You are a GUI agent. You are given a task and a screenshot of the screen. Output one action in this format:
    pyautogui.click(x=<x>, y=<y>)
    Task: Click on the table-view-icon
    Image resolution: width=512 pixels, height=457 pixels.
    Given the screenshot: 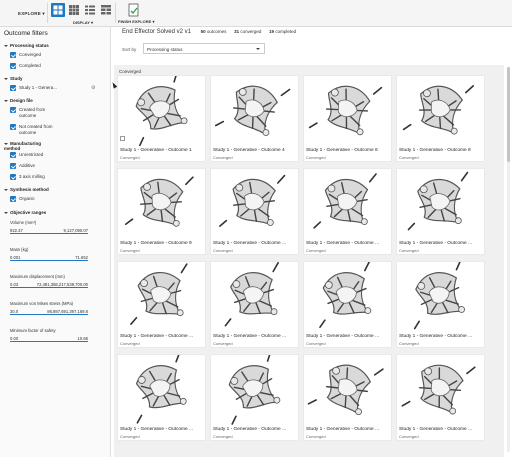 What is the action you would take?
    pyautogui.click(x=106, y=10)
    